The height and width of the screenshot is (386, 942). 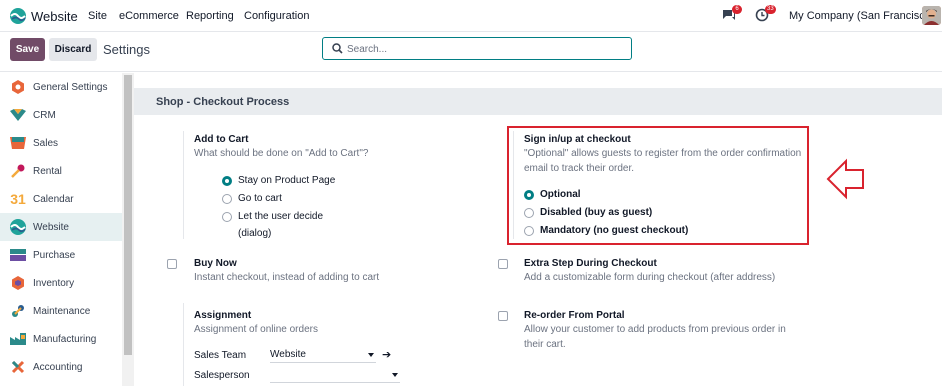 What do you see at coordinates (845, 179) in the screenshot?
I see `pointer-arrow-icon` at bounding box center [845, 179].